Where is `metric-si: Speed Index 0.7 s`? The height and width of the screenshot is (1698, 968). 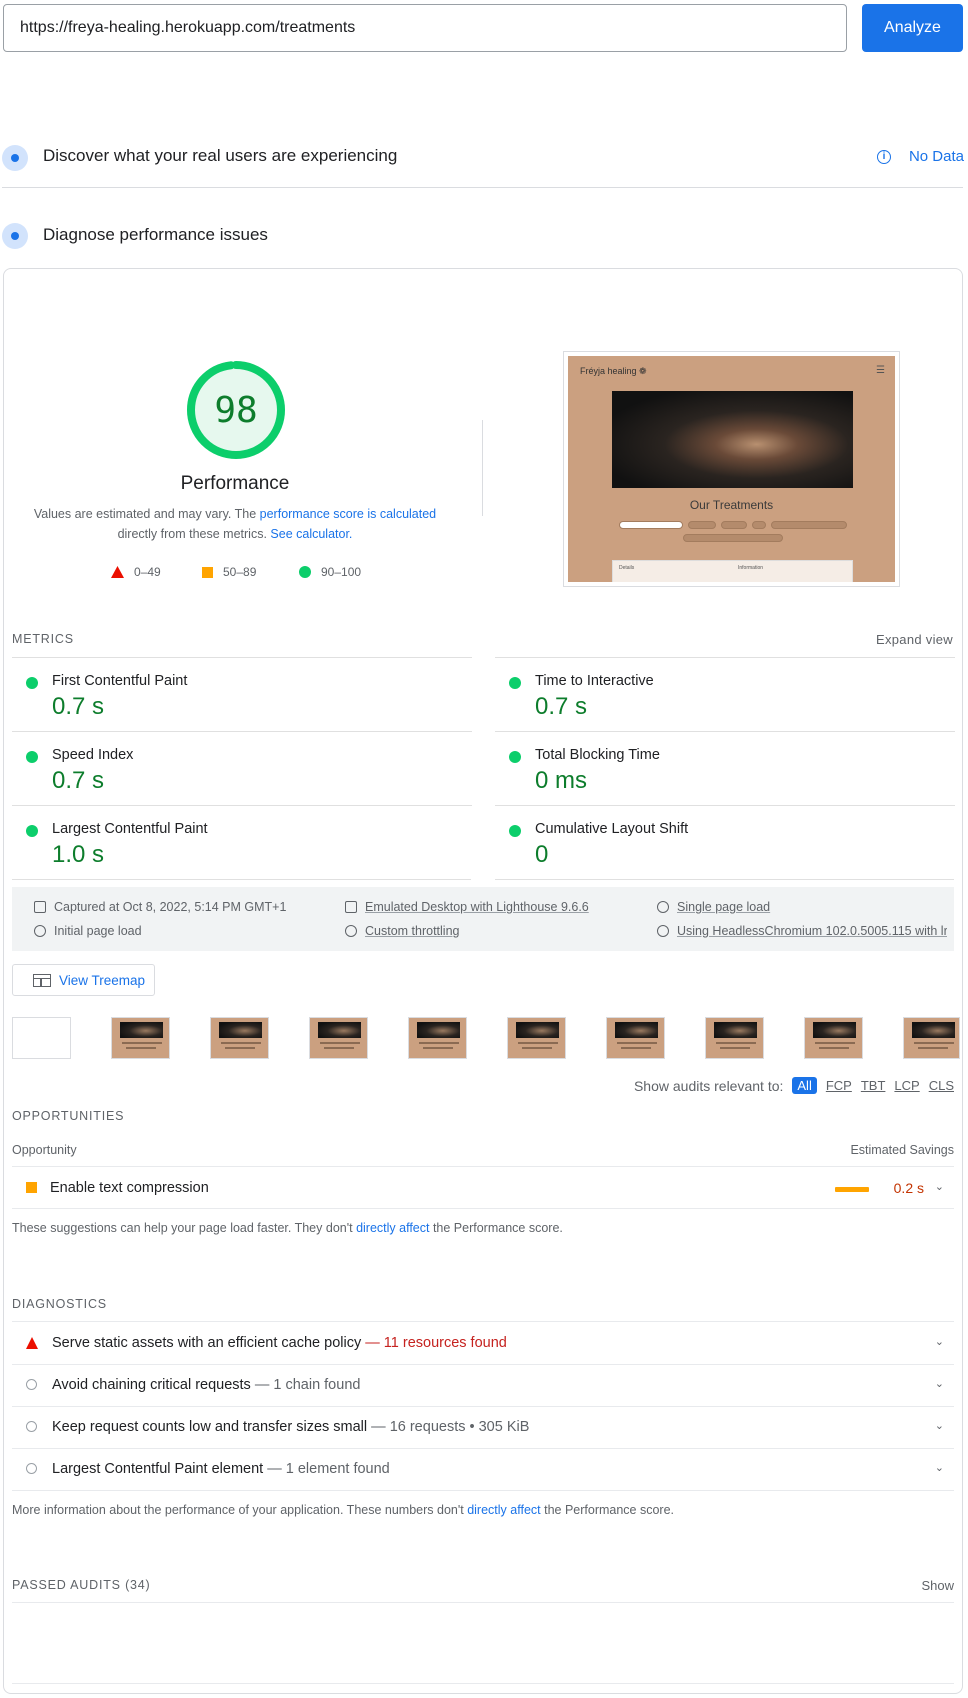 metric-si: Speed Index 0.7 s is located at coordinates (242, 768).